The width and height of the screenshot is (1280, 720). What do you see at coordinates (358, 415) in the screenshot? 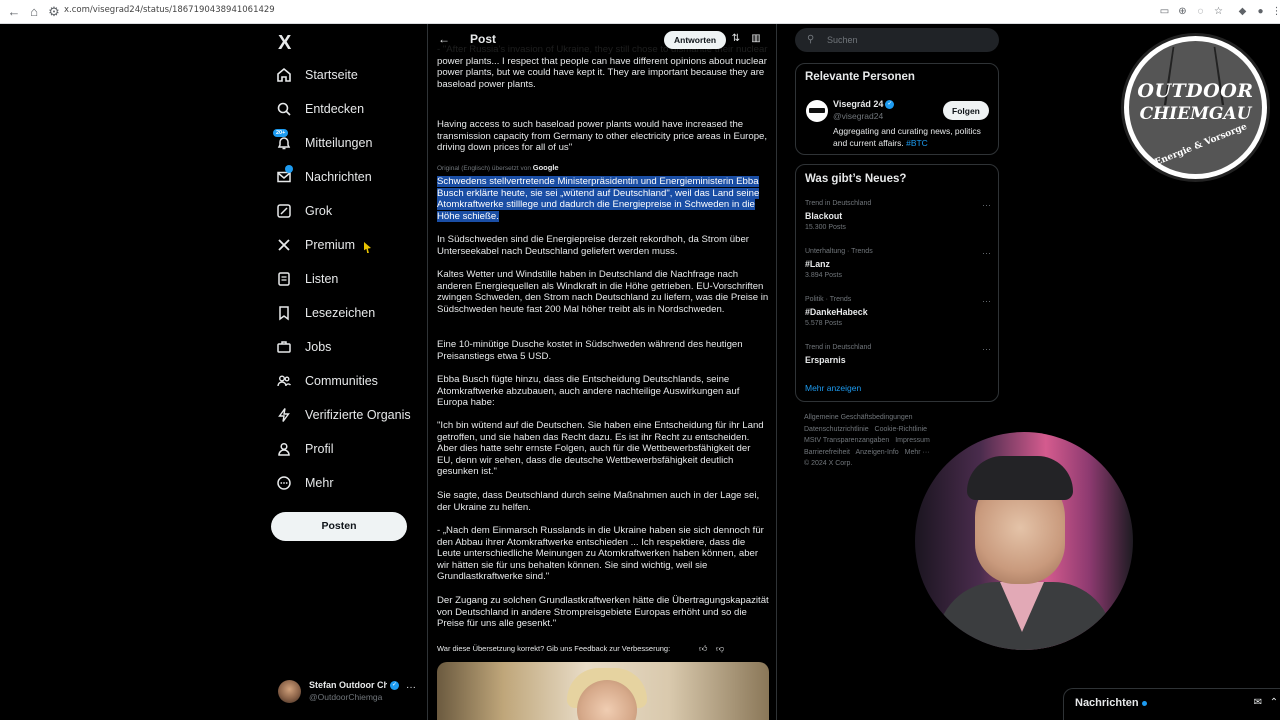
I see `nav-item-label: Verifizierte Organis` at bounding box center [358, 415].